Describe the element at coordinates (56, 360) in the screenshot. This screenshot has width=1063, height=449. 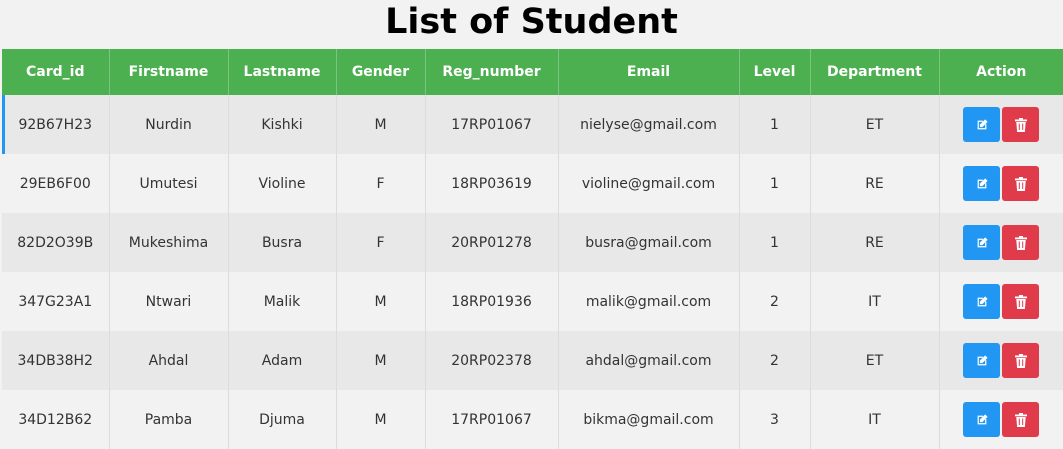
I see `cell-card-id: 34DB38H2` at that location.